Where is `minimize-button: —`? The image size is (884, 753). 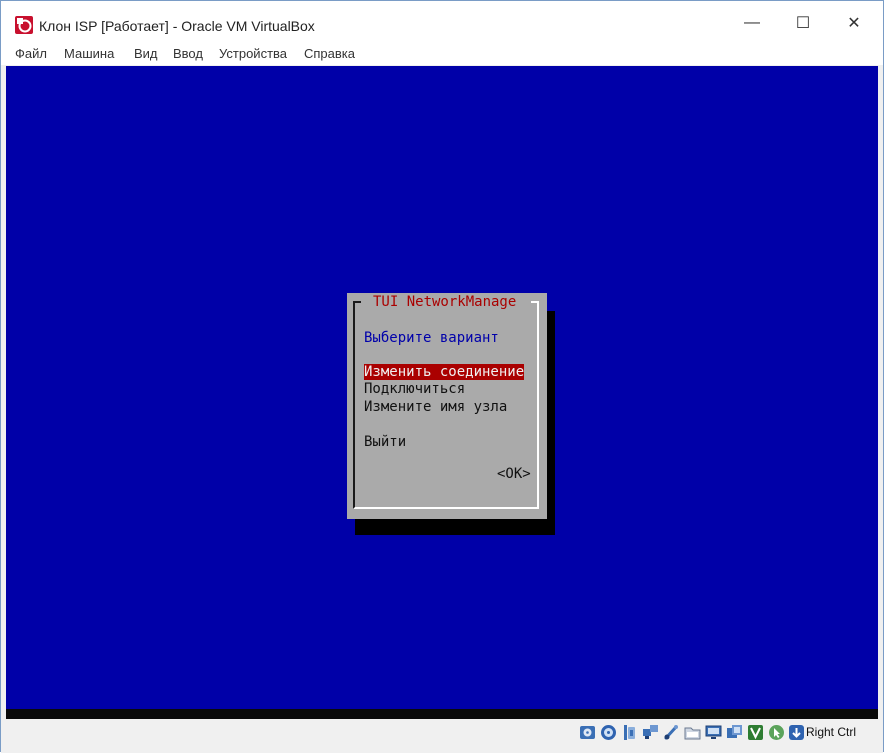
minimize-button: — is located at coordinates (752, 23).